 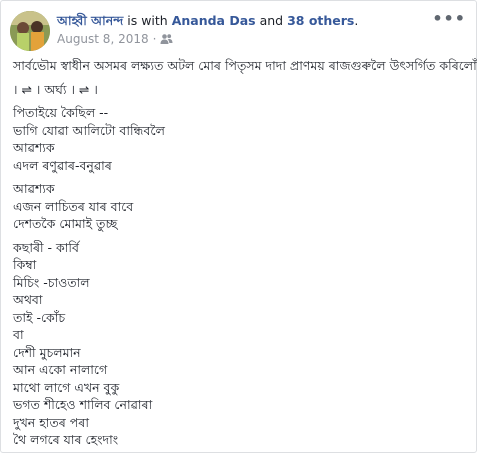 What do you see at coordinates (166, 39) in the screenshot?
I see `friends-icon` at bounding box center [166, 39].